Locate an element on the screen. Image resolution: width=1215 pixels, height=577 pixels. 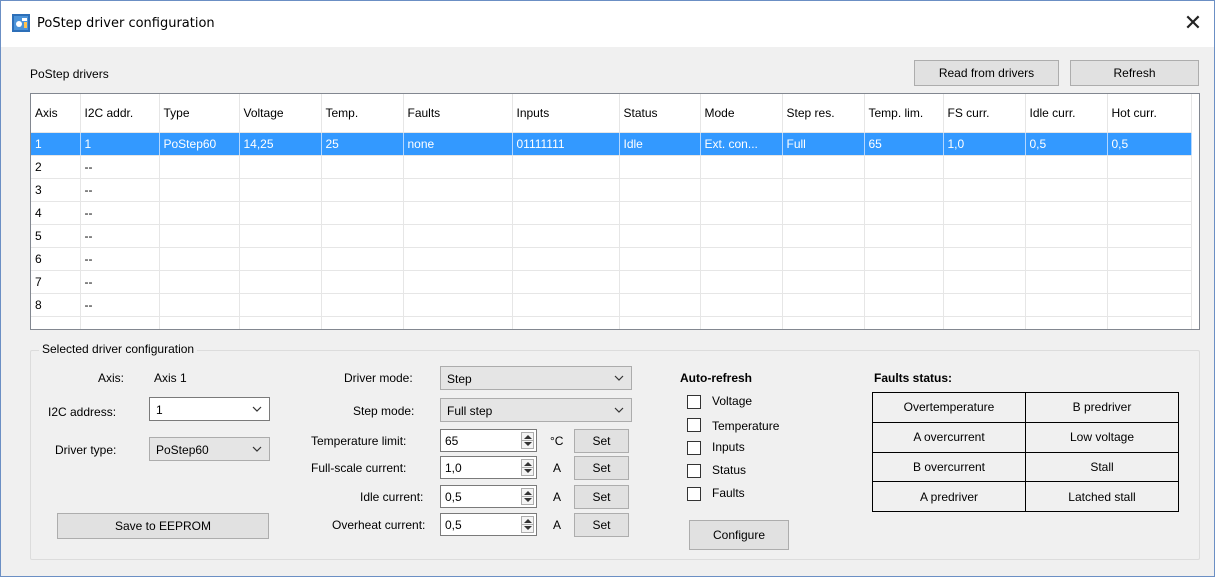
column-header: Temp. lim. is located at coordinates (904, 113).